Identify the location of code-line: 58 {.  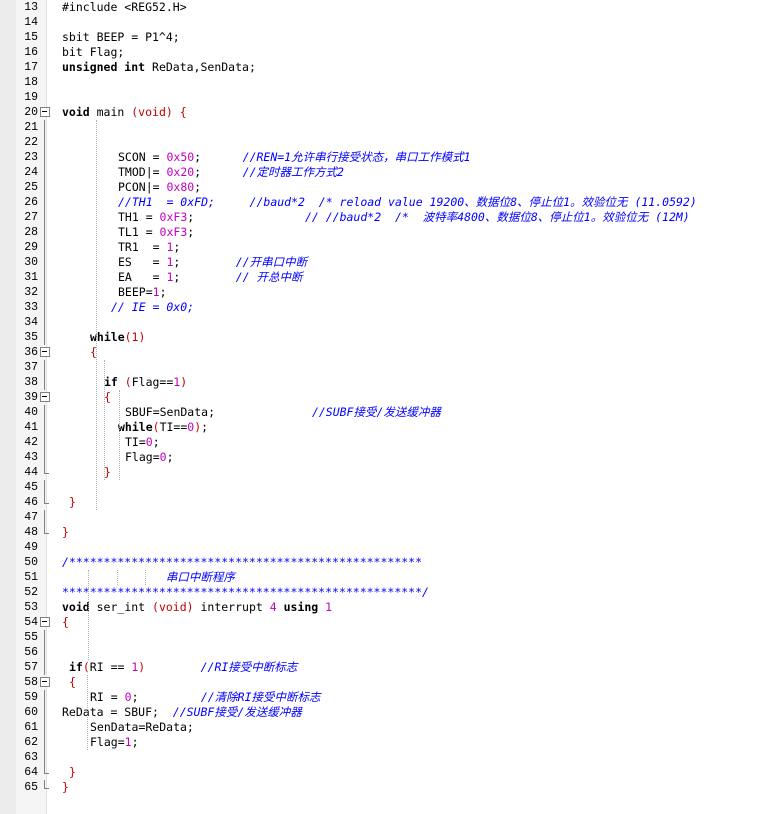
(378, 682).